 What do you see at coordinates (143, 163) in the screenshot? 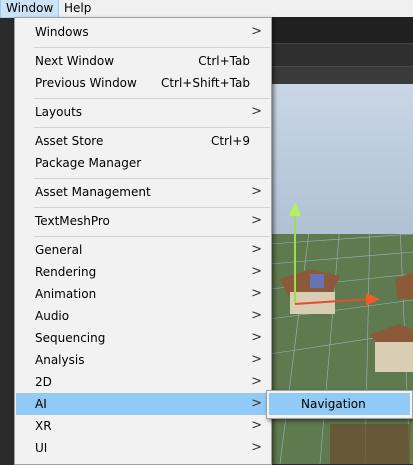
I see `menu-item-package-manager: Package Manager` at bounding box center [143, 163].